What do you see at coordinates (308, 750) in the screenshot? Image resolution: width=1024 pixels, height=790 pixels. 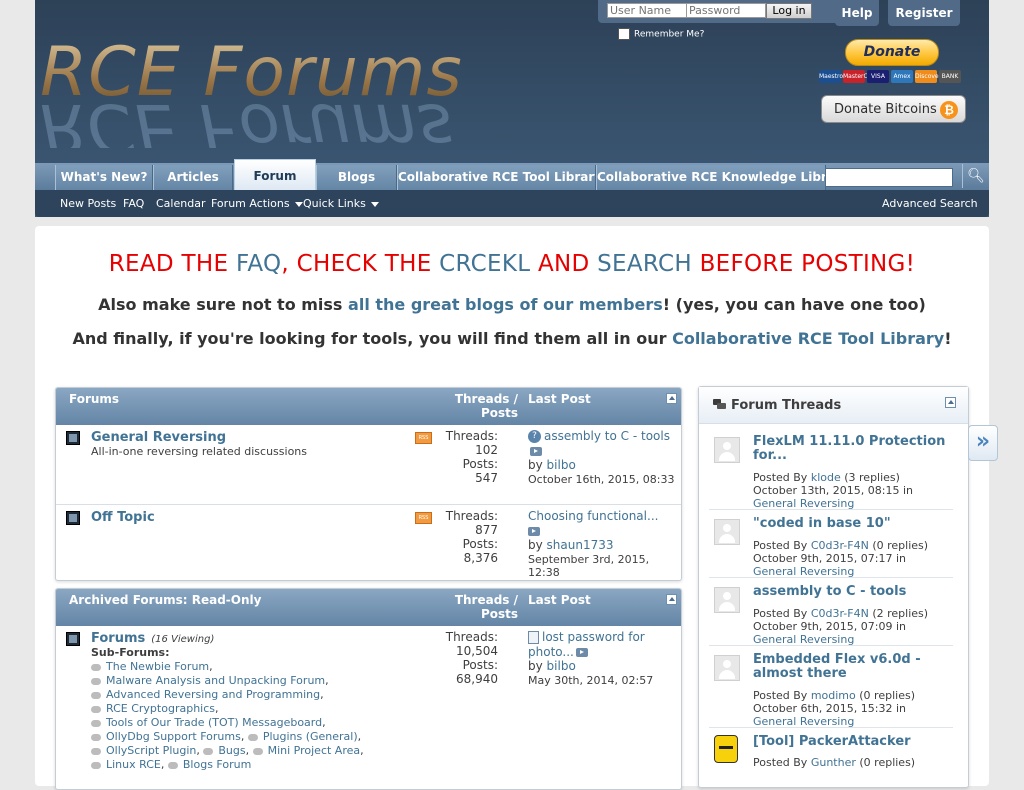 I see `subforum-link: Mini Project Area,` at bounding box center [308, 750].